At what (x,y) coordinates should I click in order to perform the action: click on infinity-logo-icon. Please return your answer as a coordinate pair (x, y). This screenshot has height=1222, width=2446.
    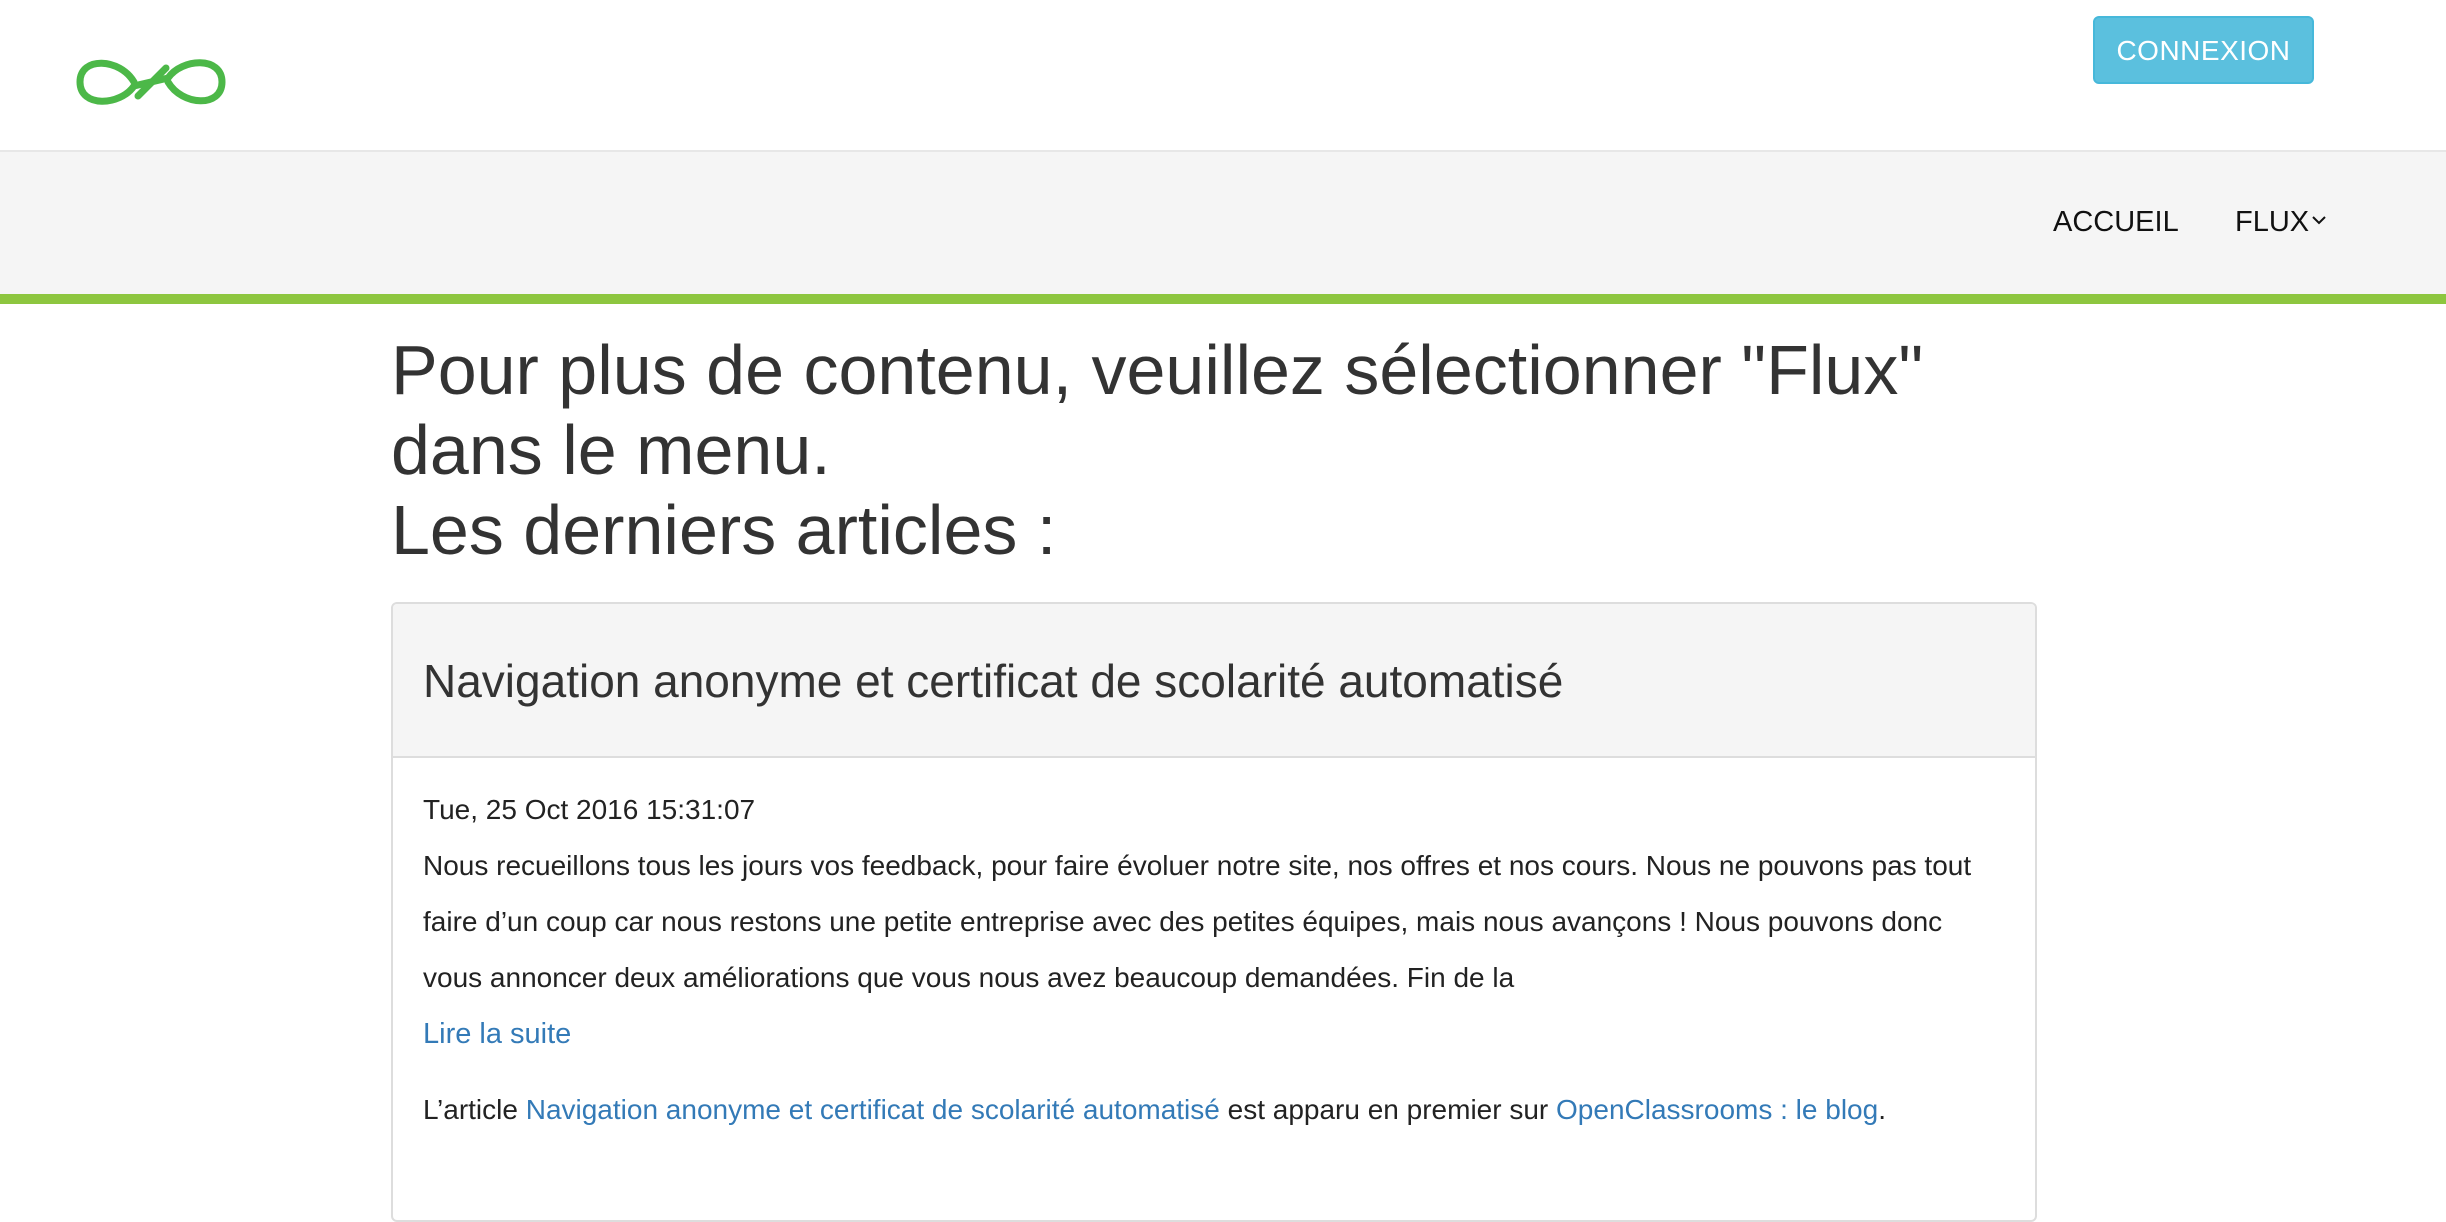
    Looking at the image, I should click on (151, 82).